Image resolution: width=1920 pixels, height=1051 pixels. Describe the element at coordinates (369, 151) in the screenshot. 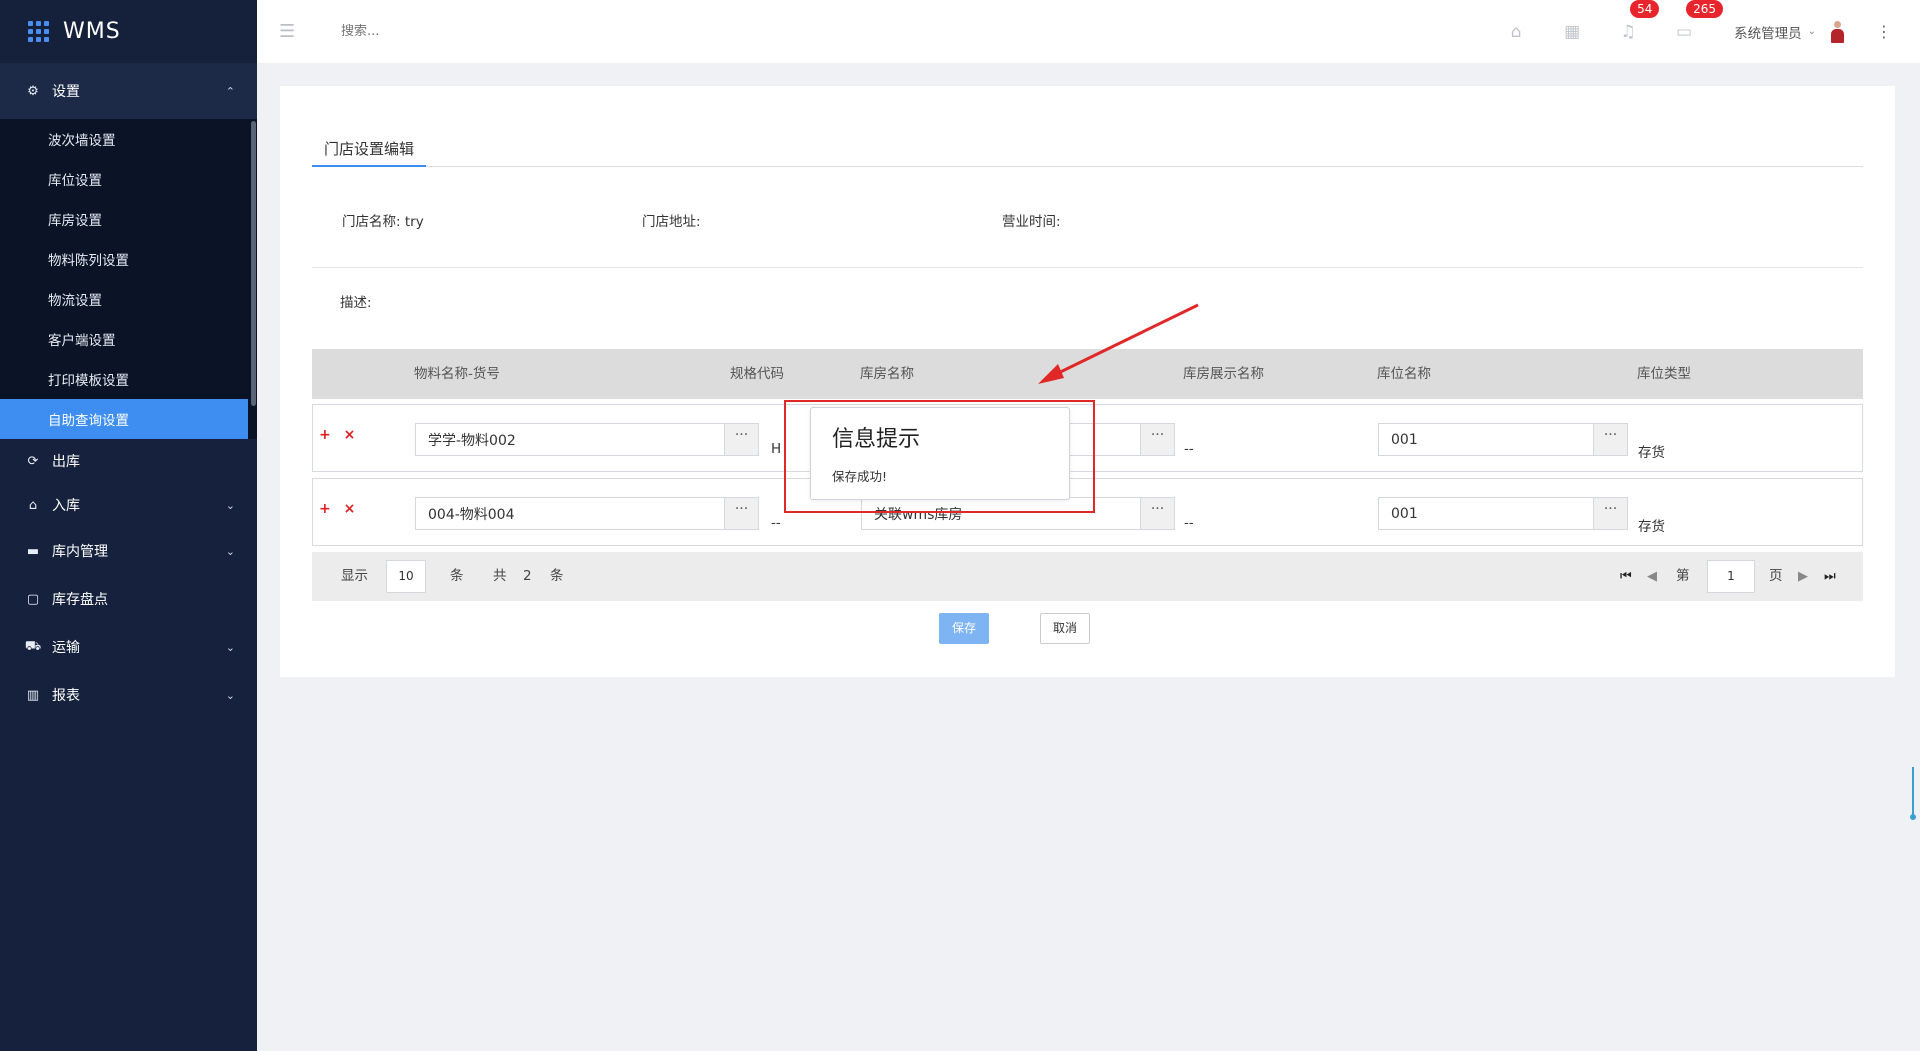

I see `tab-store-edit: 门店设置编辑` at that location.